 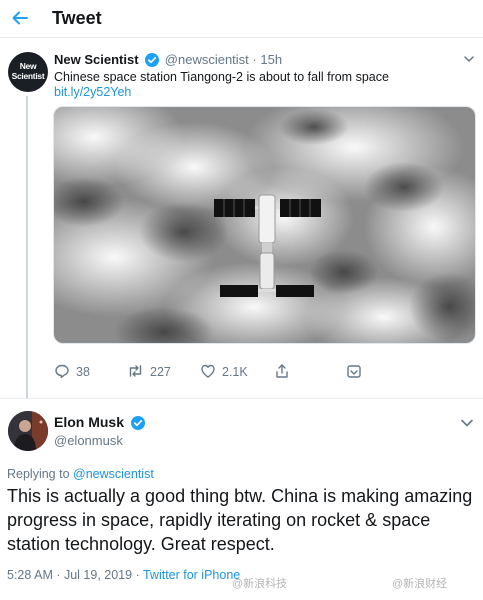 What do you see at coordinates (27, 247) in the screenshot?
I see `thread-connector-line` at bounding box center [27, 247].